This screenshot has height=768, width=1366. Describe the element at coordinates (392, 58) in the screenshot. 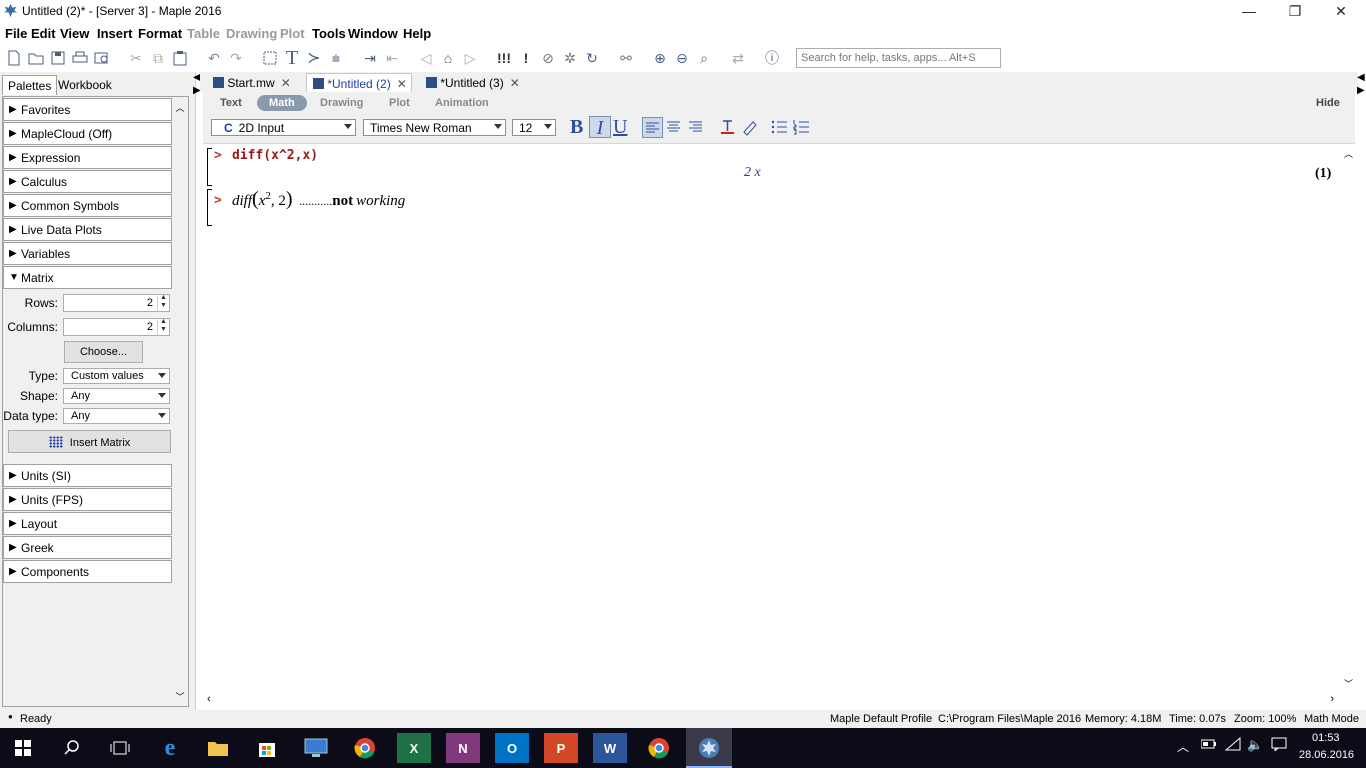

I see `outdent-icon: ⇤` at that location.